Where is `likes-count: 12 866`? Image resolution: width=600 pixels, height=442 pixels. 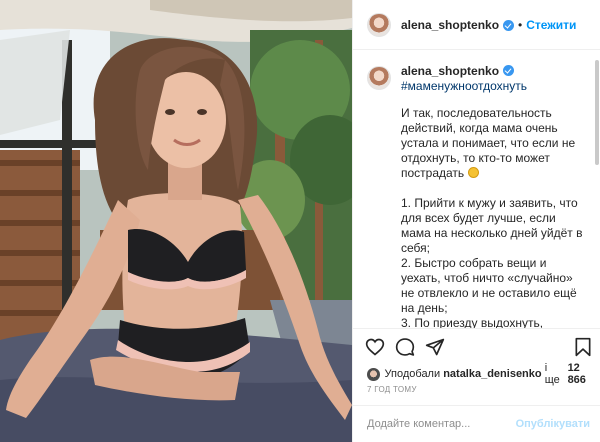
likes-count: 12 866 is located at coordinates (584, 374).